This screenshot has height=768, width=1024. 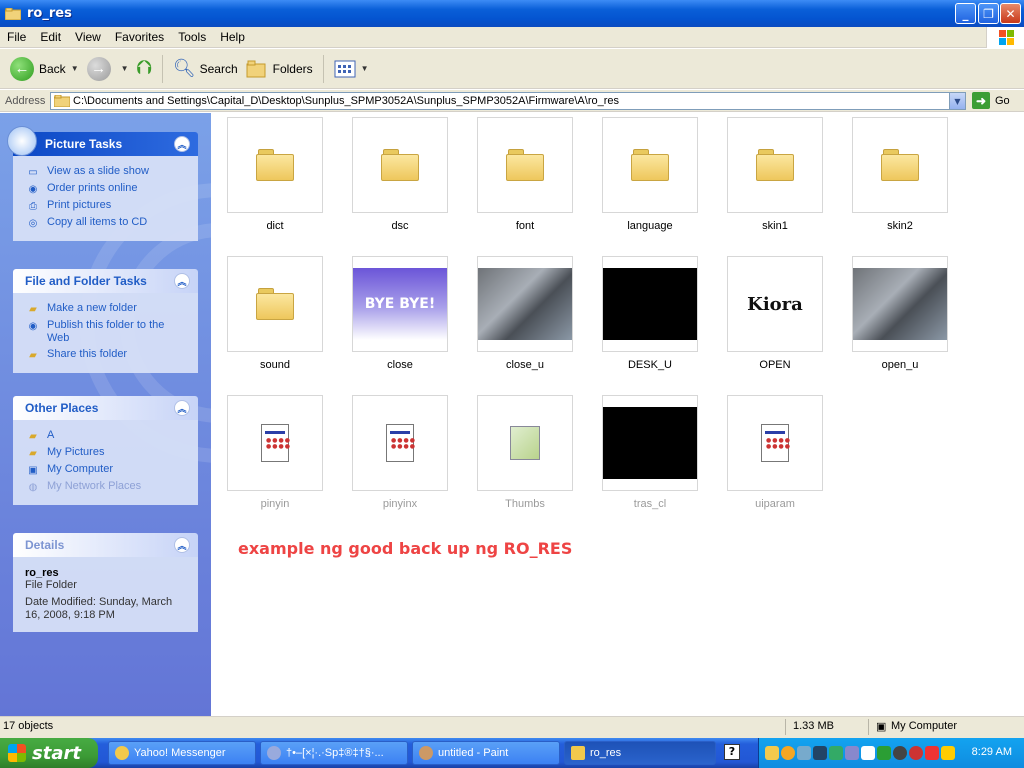 What do you see at coordinates (125, 68) in the screenshot?
I see `forward-dropdown-icon: ▼` at bounding box center [125, 68].